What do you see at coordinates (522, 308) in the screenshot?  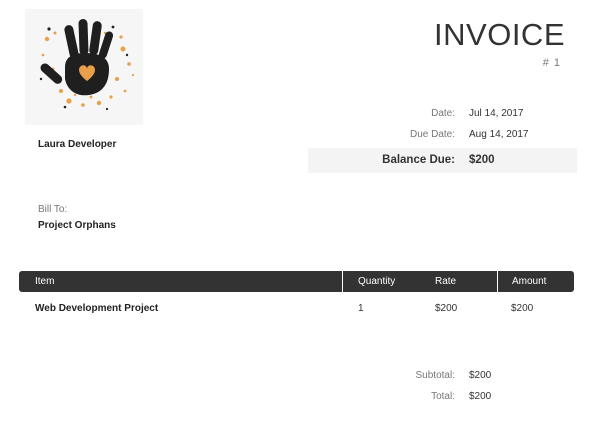 I see `line-item-amount: $200` at bounding box center [522, 308].